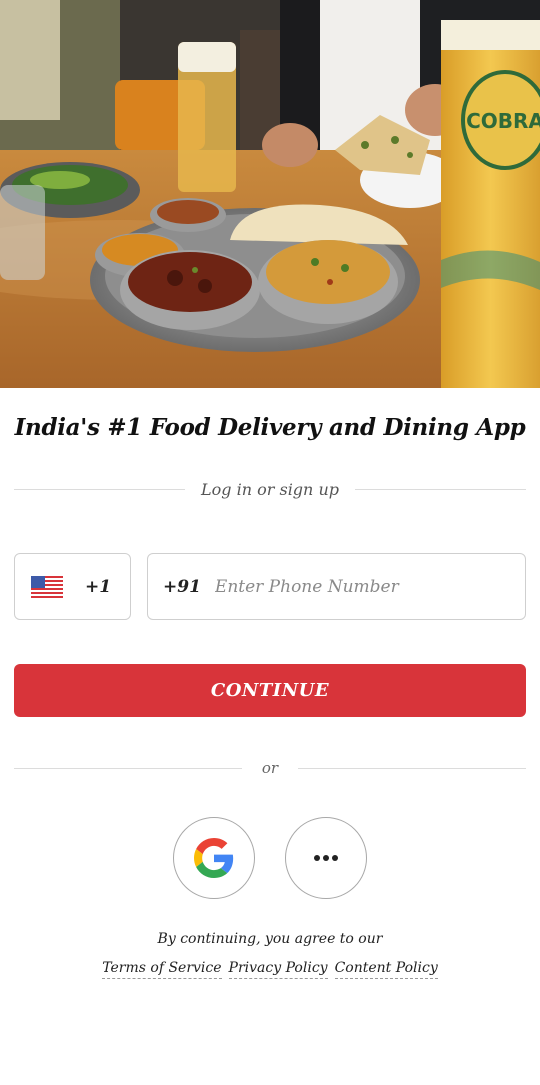 The image size is (540, 1085). Describe the element at coordinates (270, 427) in the screenshot. I see `page-title: India's #1 Food Delivery and Dining App` at that location.